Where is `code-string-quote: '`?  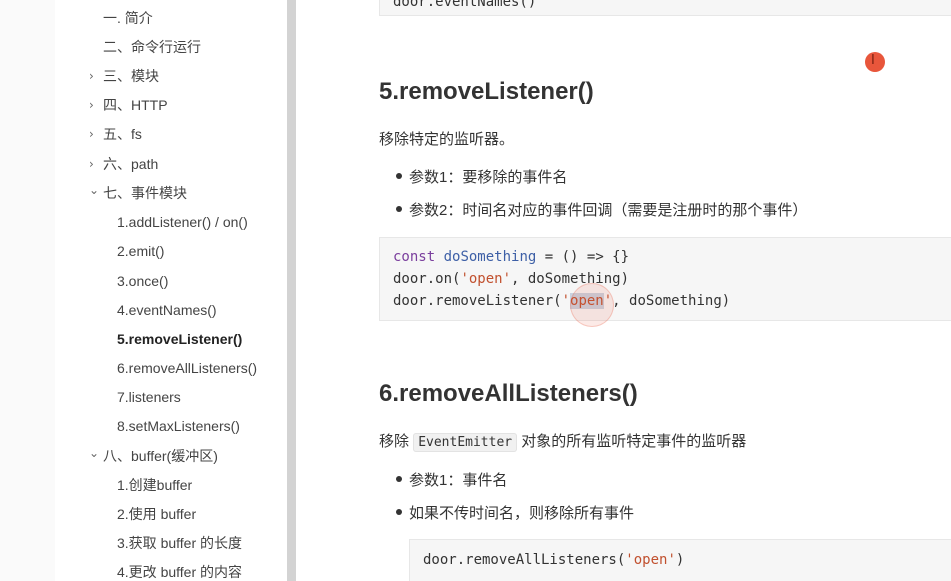
code-string-quote: ' is located at coordinates (566, 301).